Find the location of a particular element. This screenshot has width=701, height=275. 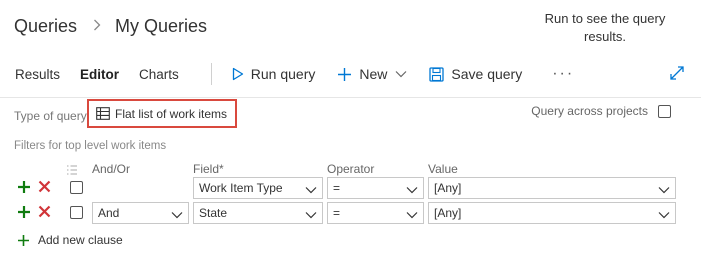

clause-row: And State = [Any] is located at coordinates (350, 213).